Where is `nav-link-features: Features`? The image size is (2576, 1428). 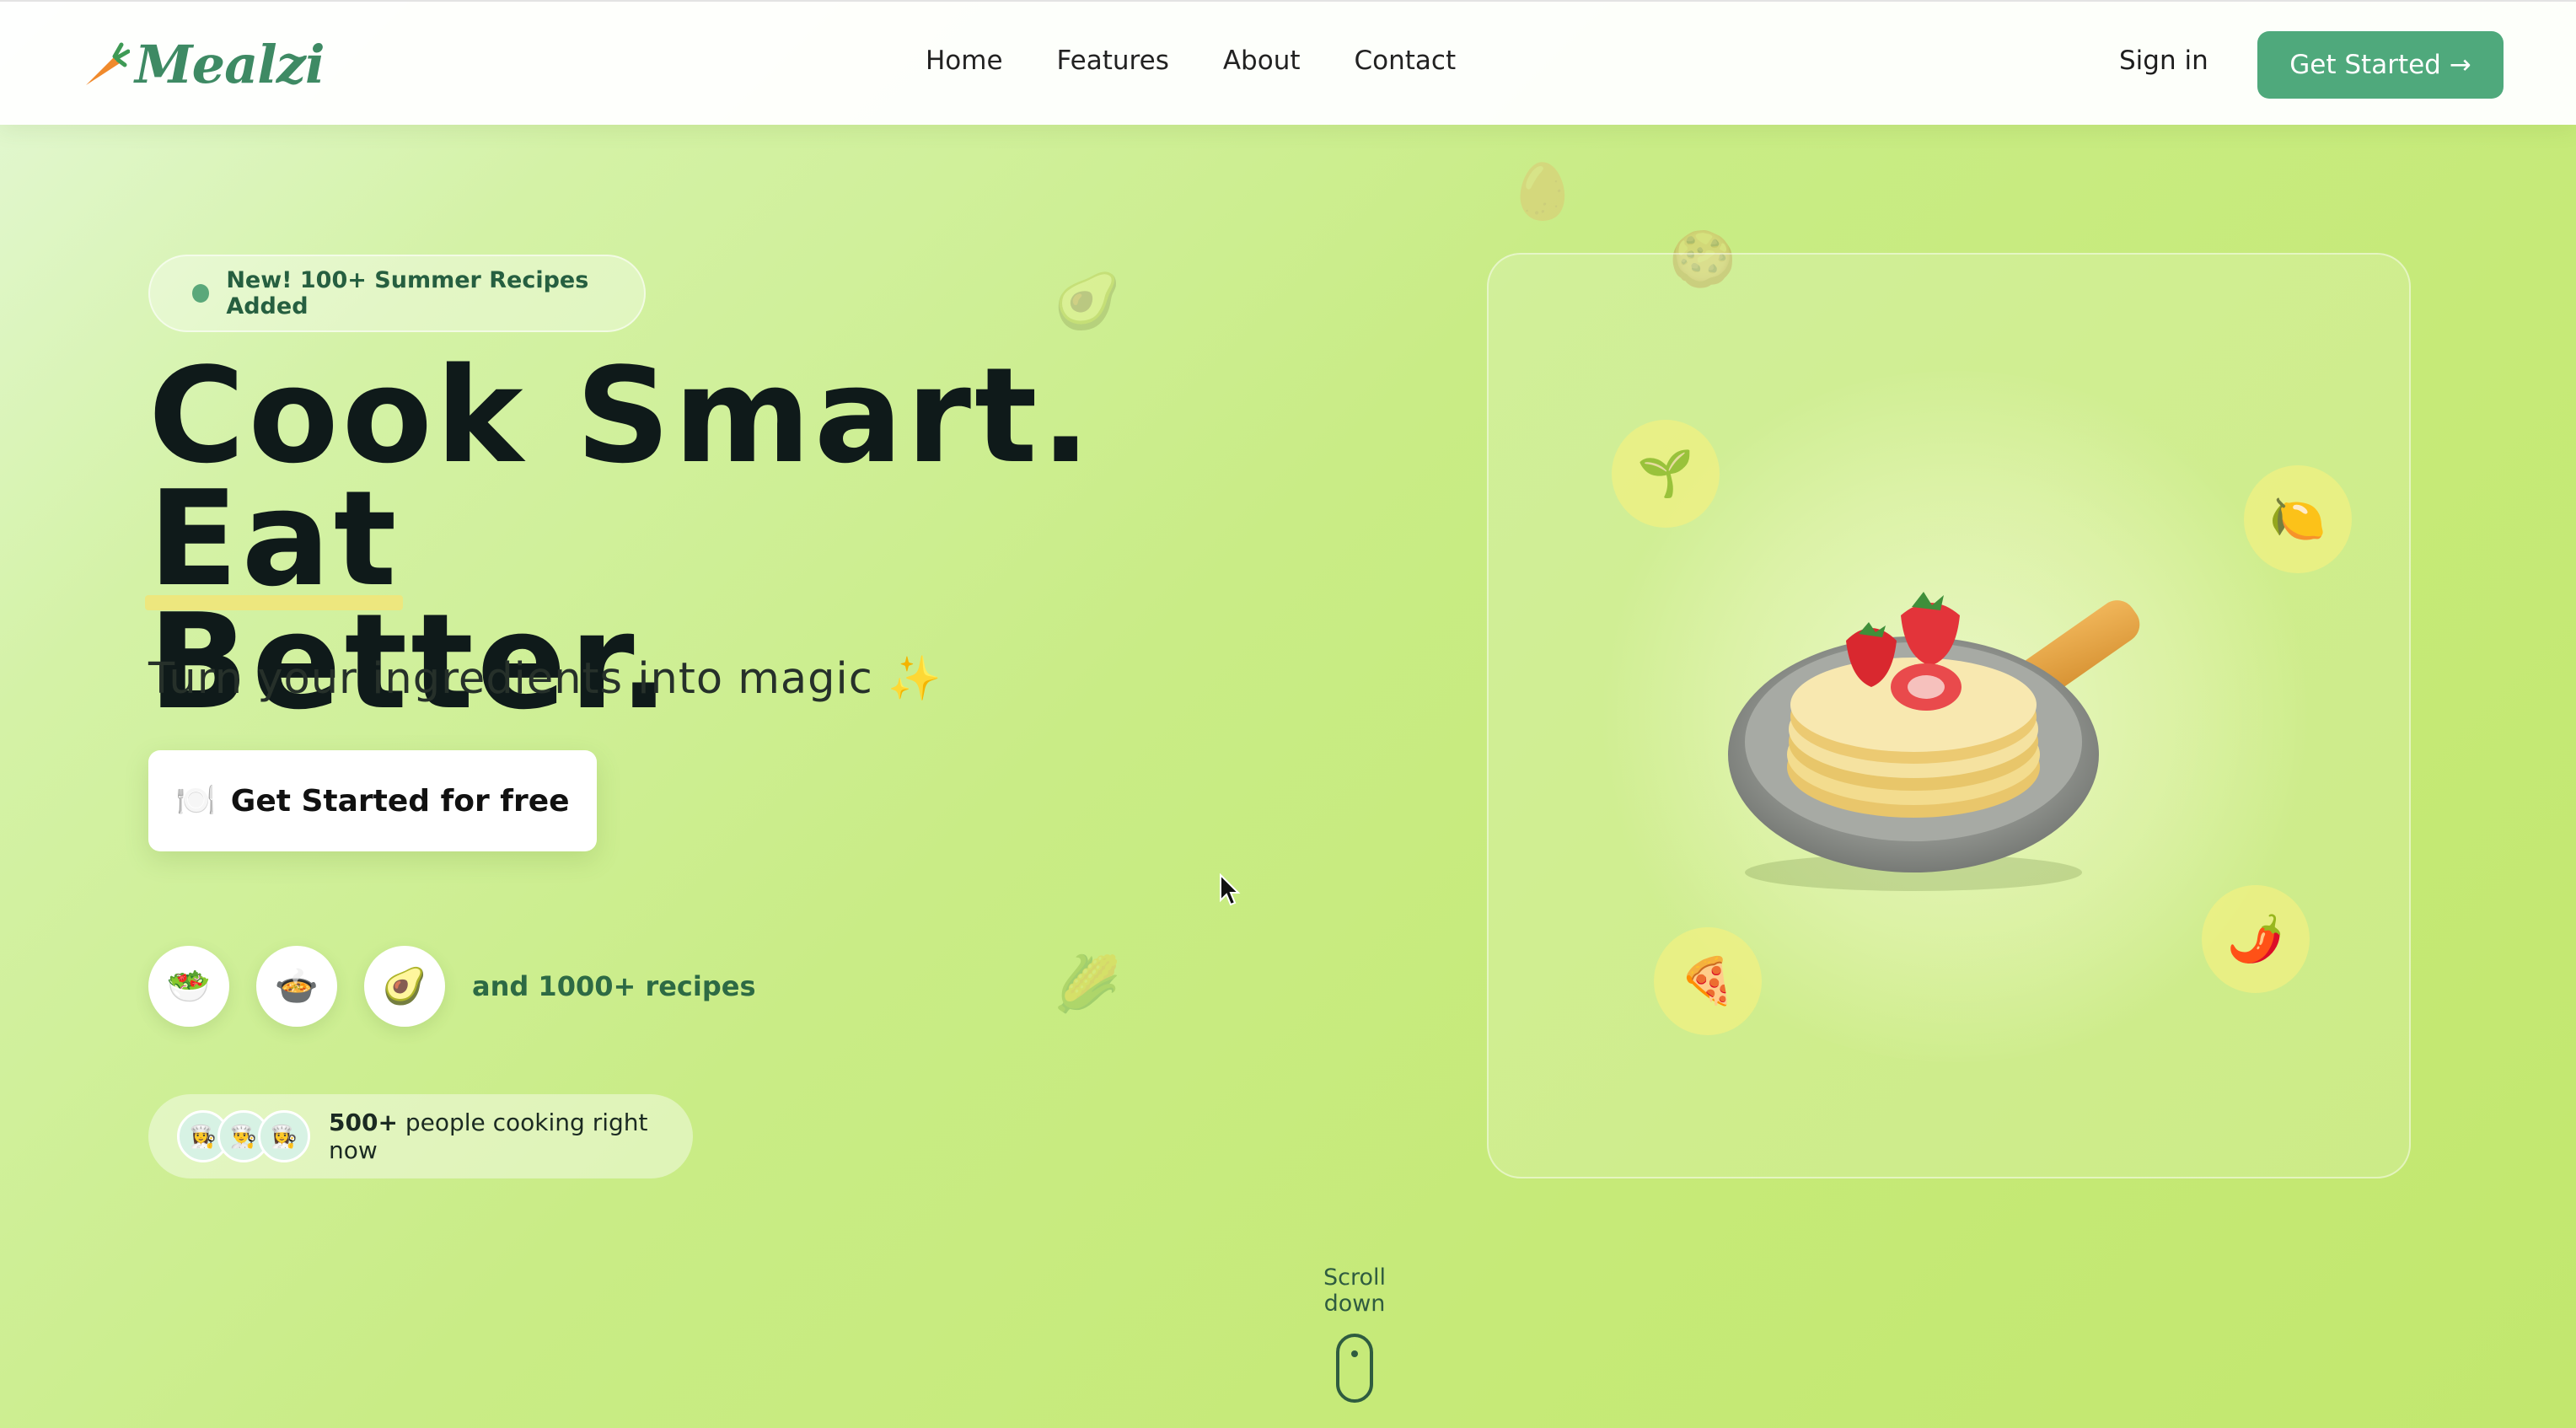 nav-link-features: Features is located at coordinates (1113, 61).